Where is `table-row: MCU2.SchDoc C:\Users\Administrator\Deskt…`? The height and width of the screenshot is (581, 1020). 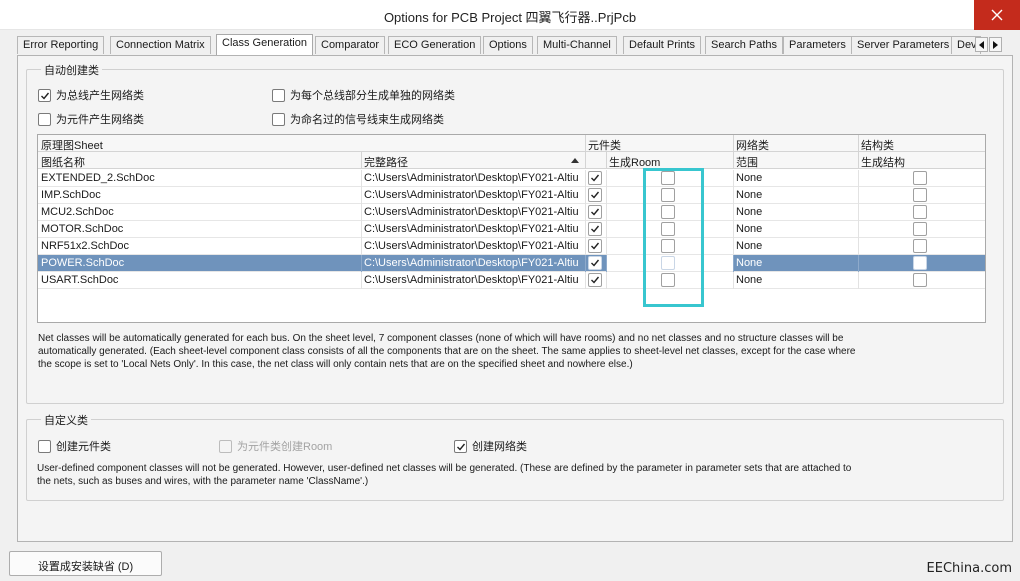
table-row: MCU2.SchDoc C:\Users\Administrator\Deskt… is located at coordinates (511, 212).